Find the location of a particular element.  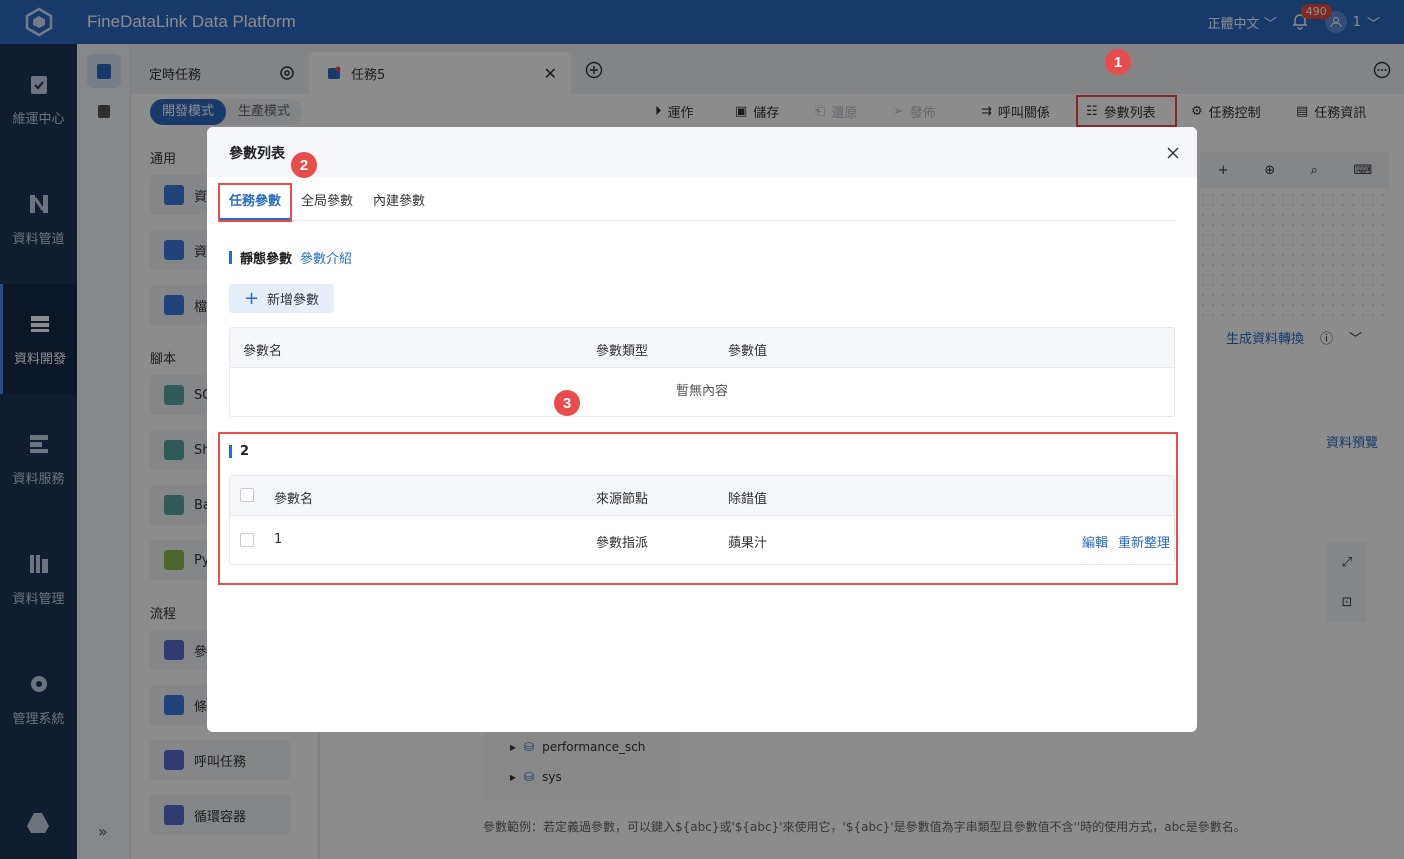

section-label: 靜態參數 is located at coordinates (266, 259).